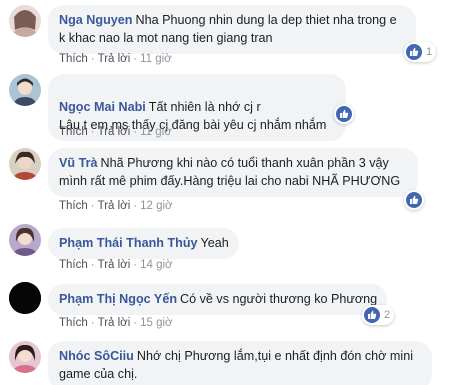 This screenshot has width=466, height=385. What do you see at coordinates (387, 315) in the screenshot?
I see `like-count: 2` at bounding box center [387, 315].